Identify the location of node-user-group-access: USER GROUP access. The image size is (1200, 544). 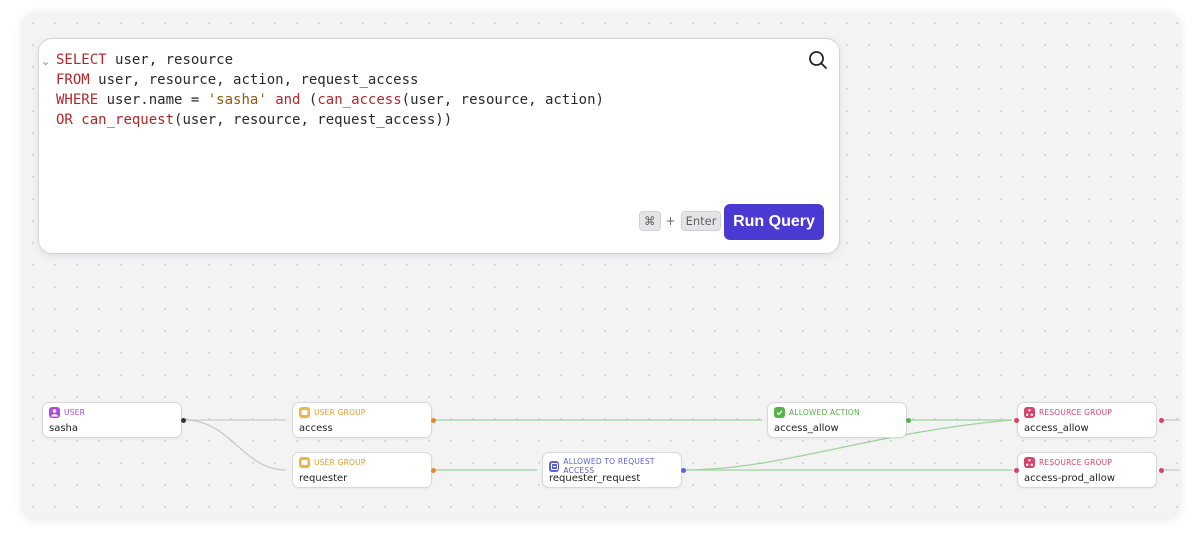
(362, 420).